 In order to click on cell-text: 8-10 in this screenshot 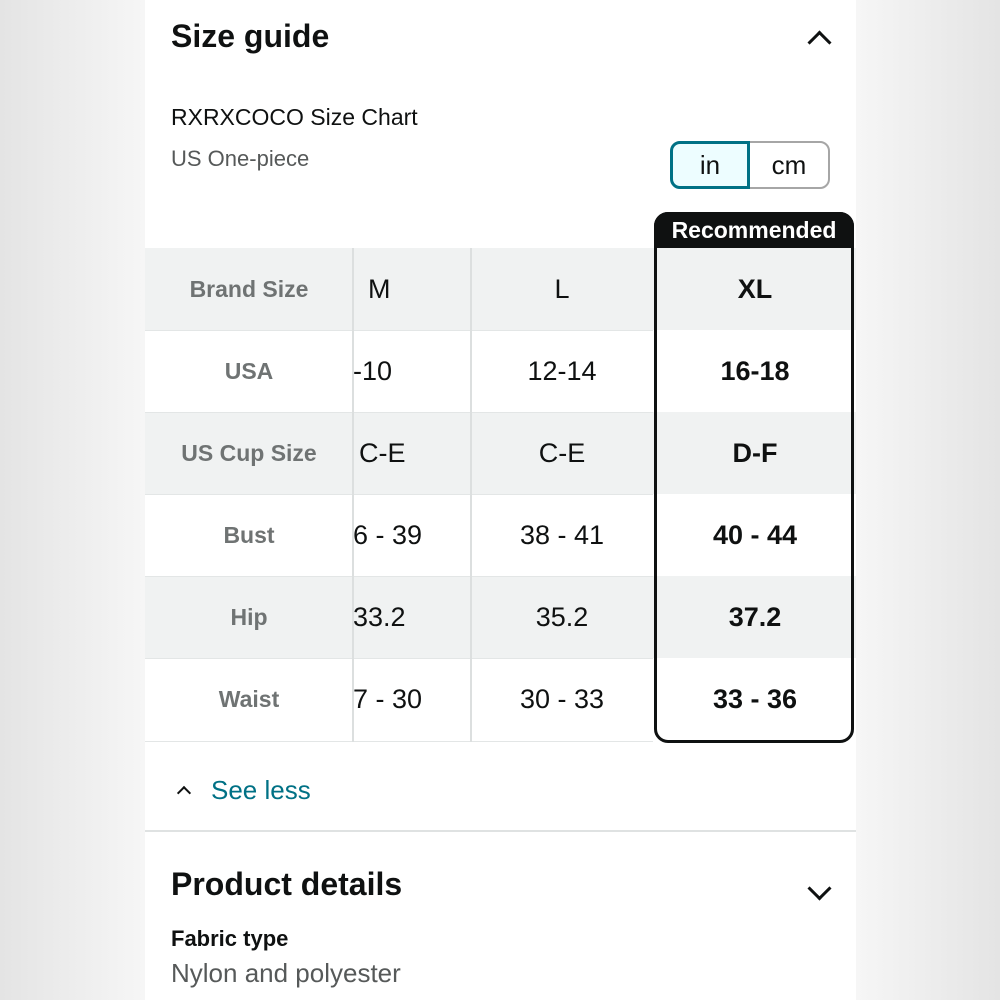, I will do `click(373, 370)`.